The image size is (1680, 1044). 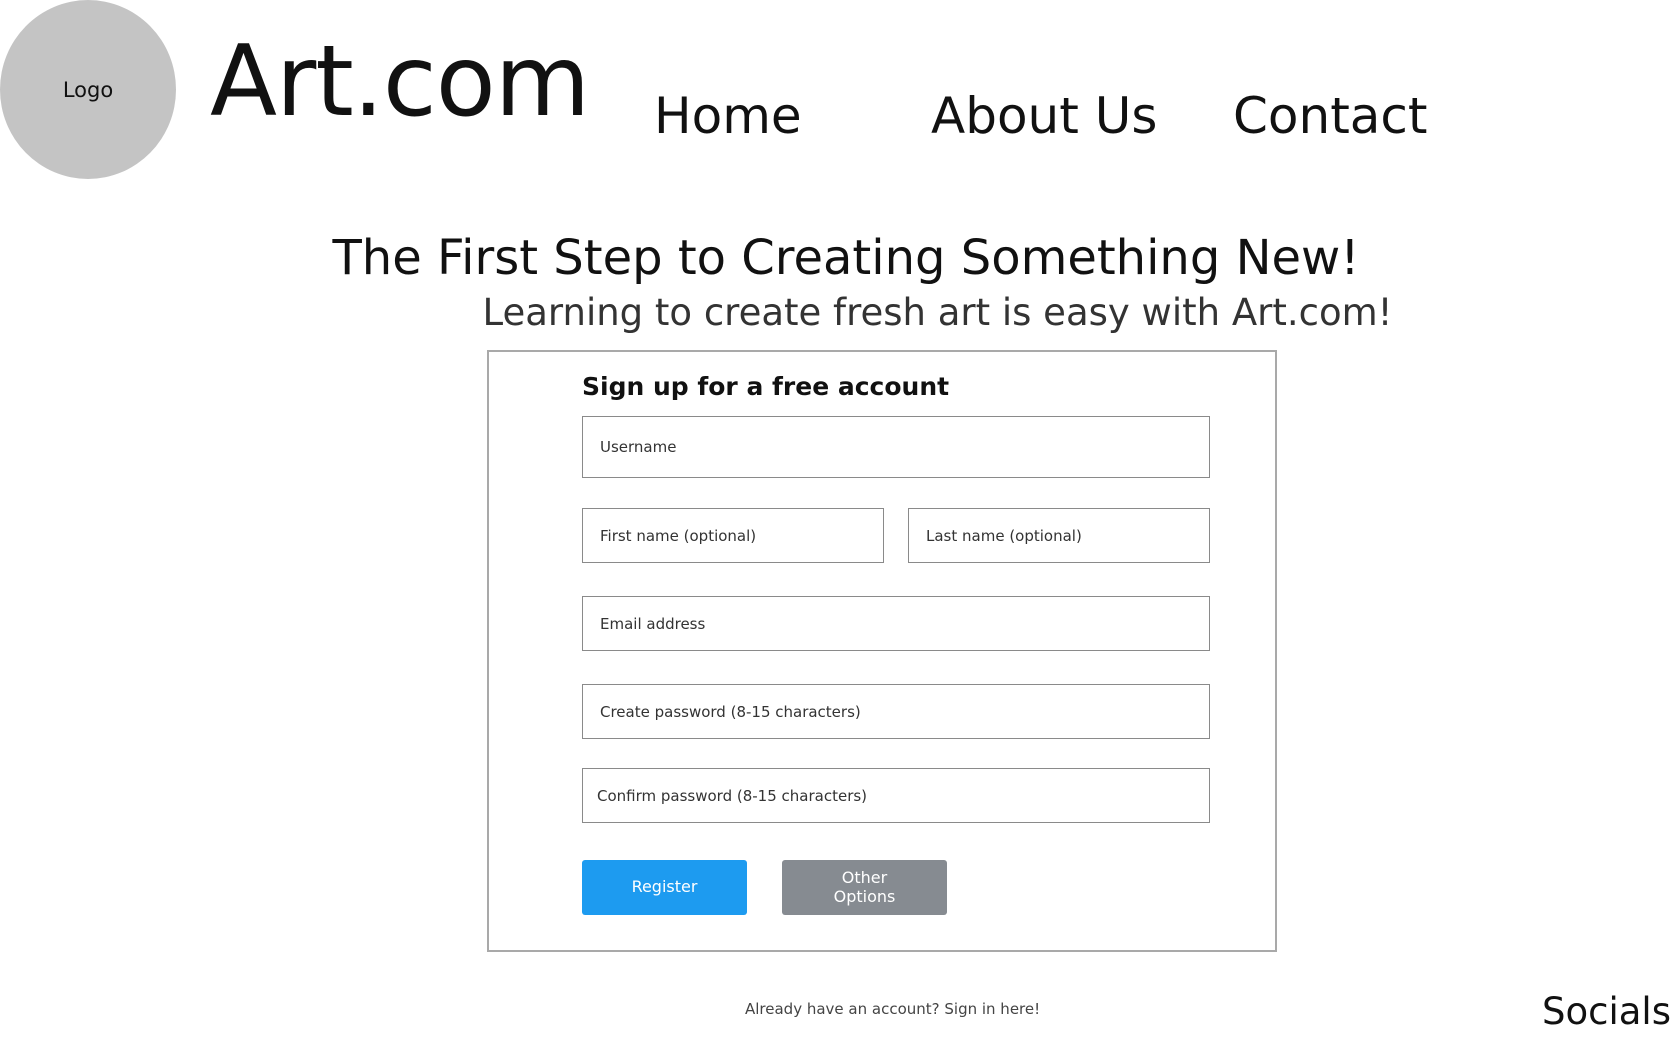 I want to click on nav-contact-link: Contact, so click(x=1330, y=116).